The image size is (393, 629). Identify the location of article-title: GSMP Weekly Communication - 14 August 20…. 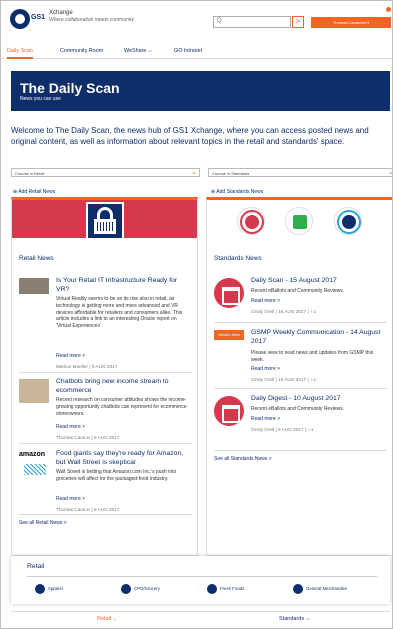
(318, 337).